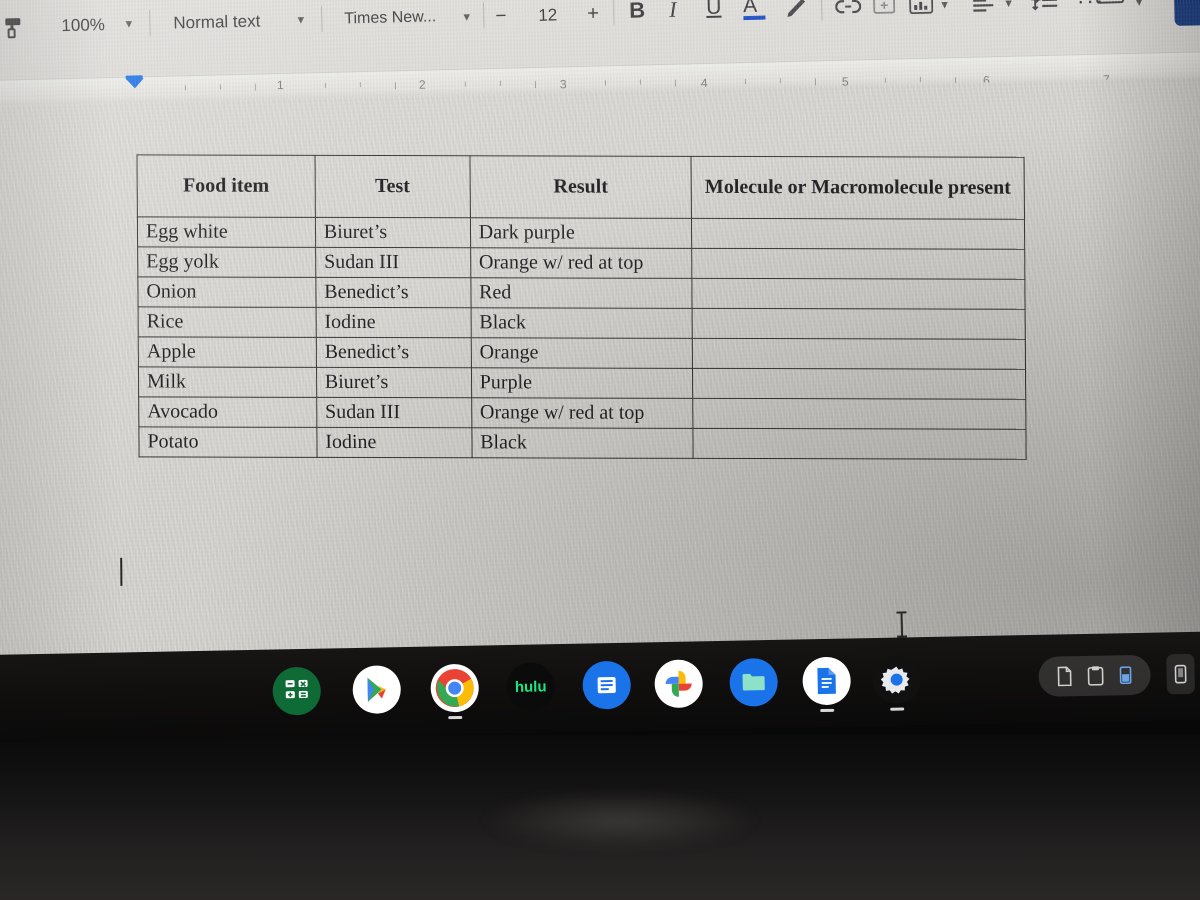  I want to click on image-chevron-down-icon: ▼, so click(944, 5).